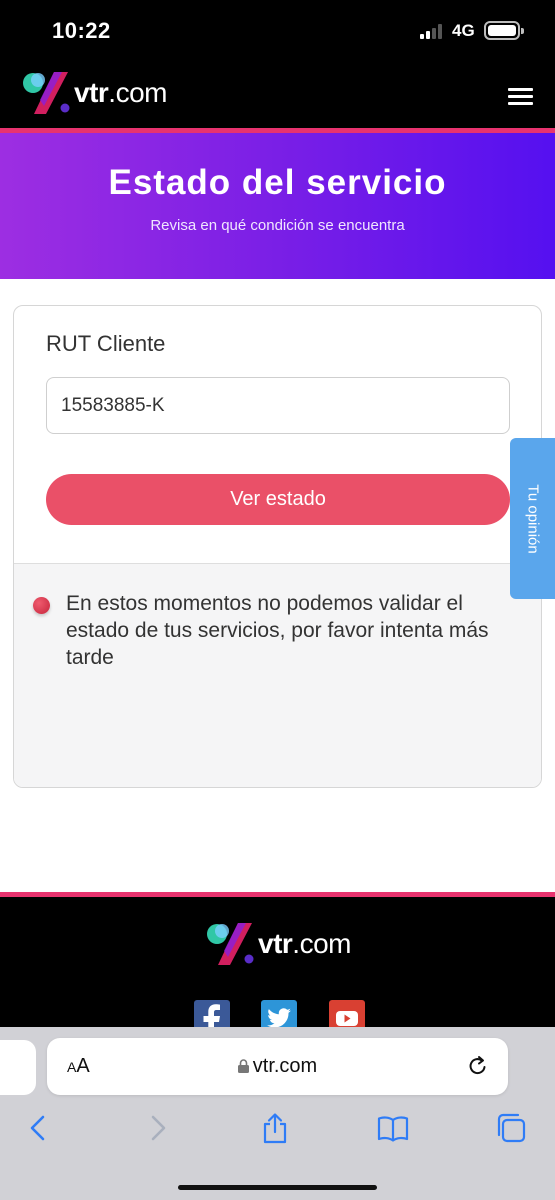 The width and height of the screenshot is (555, 1200). I want to click on site-header: vtr.com, so click(277, 95).